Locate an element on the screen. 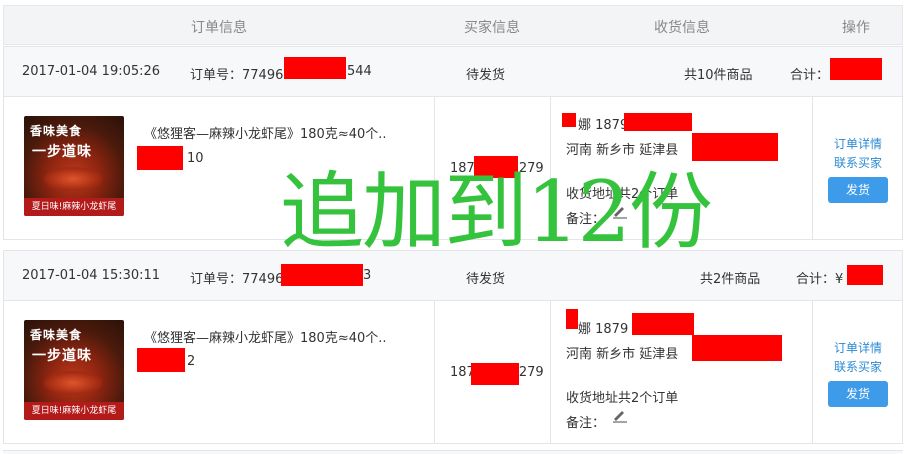 The height and width of the screenshot is (454, 910). header-delivery-info: 收货信息 is located at coordinates (682, 28).